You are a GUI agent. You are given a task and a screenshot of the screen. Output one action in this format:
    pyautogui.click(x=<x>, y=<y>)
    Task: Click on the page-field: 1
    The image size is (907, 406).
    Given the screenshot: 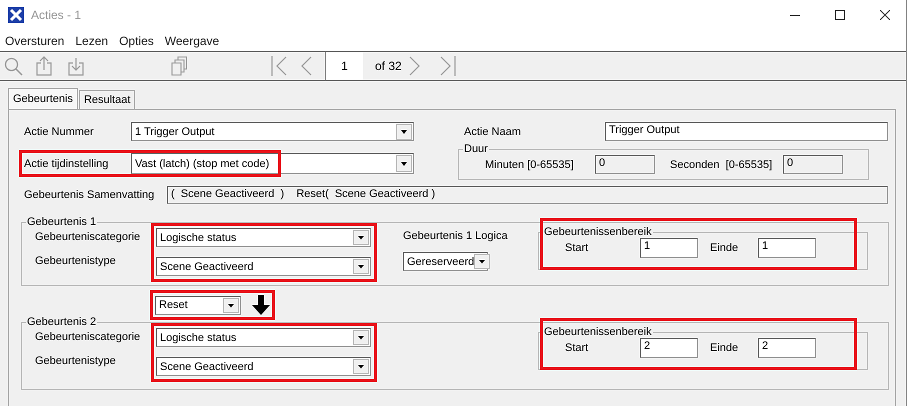 What is the action you would take?
    pyautogui.click(x=344, y=66)
    